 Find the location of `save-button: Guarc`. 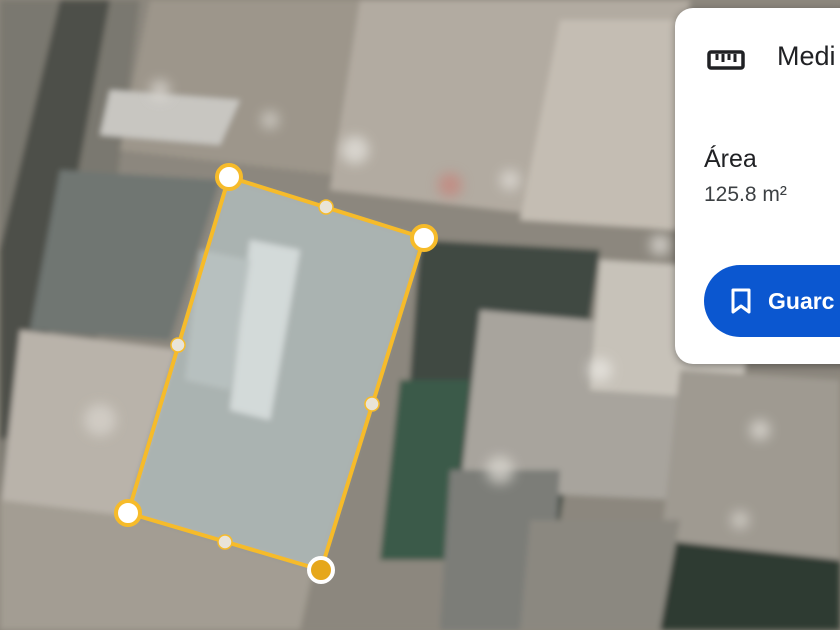

save-button: Guarc is located at coordinates (772, 301).